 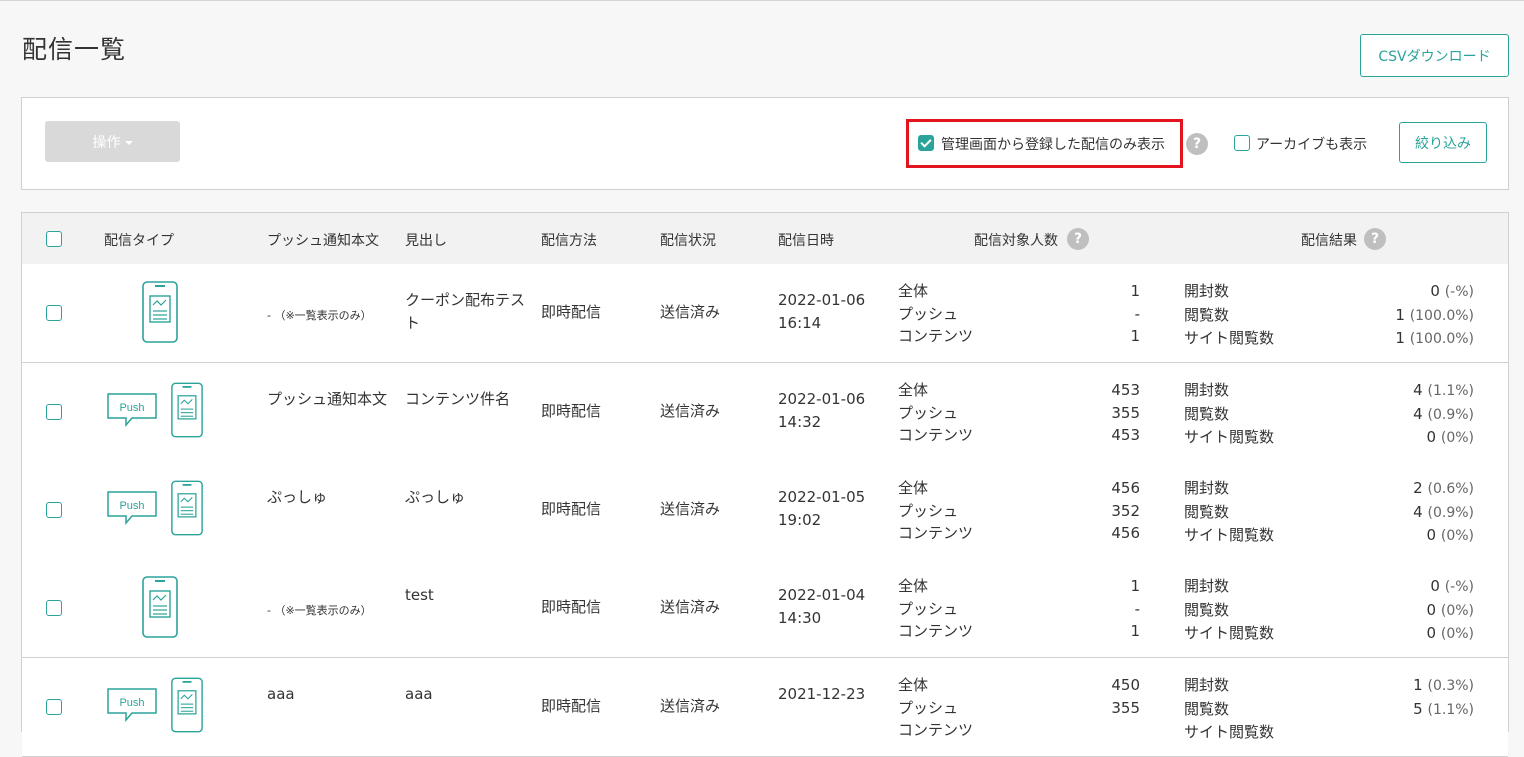 I want to click on stat-value: 355, so click(x=1125, y=412).